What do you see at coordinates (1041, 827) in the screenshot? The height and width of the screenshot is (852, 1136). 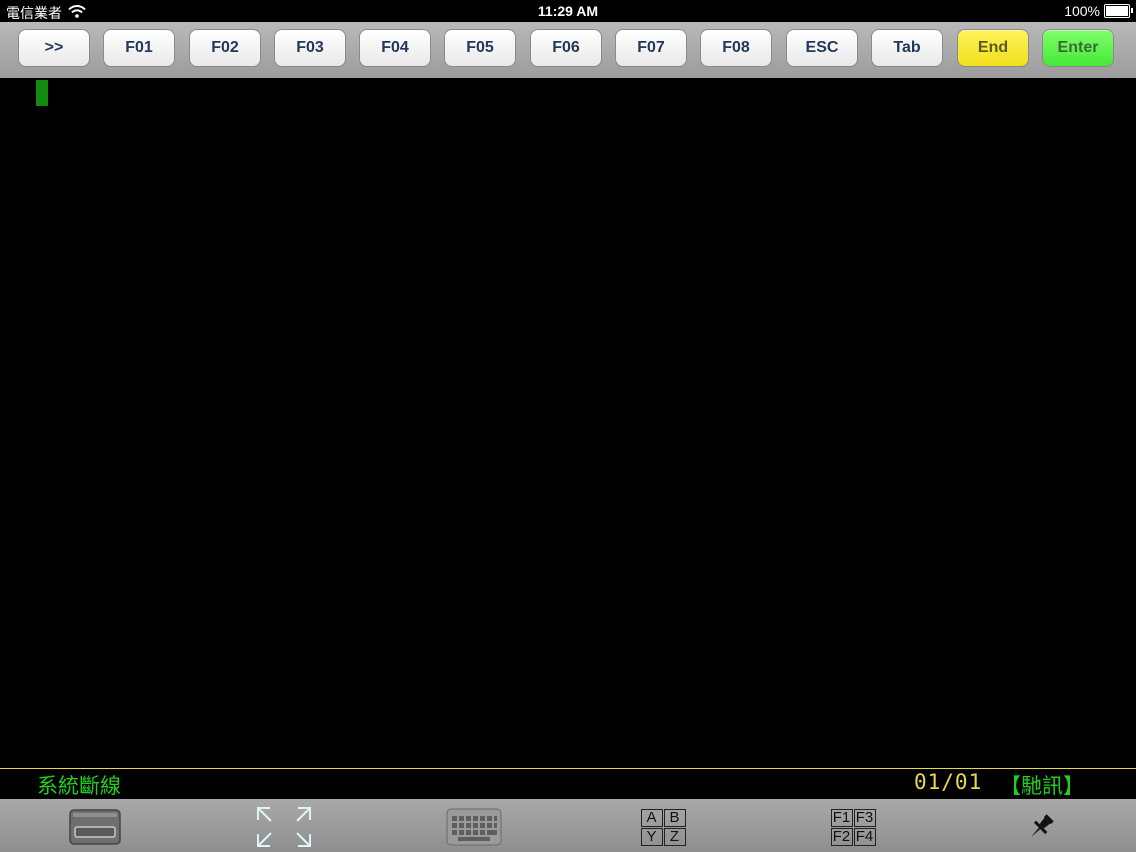 I see `pin-icon` at bounding box center [1041, 827].